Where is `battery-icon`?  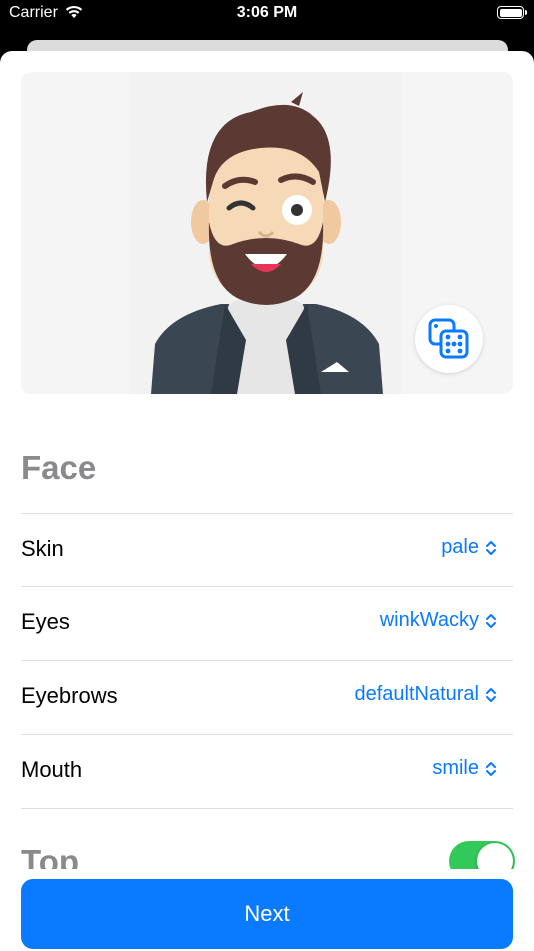 battery-icon is located at coordinates (512, 12).